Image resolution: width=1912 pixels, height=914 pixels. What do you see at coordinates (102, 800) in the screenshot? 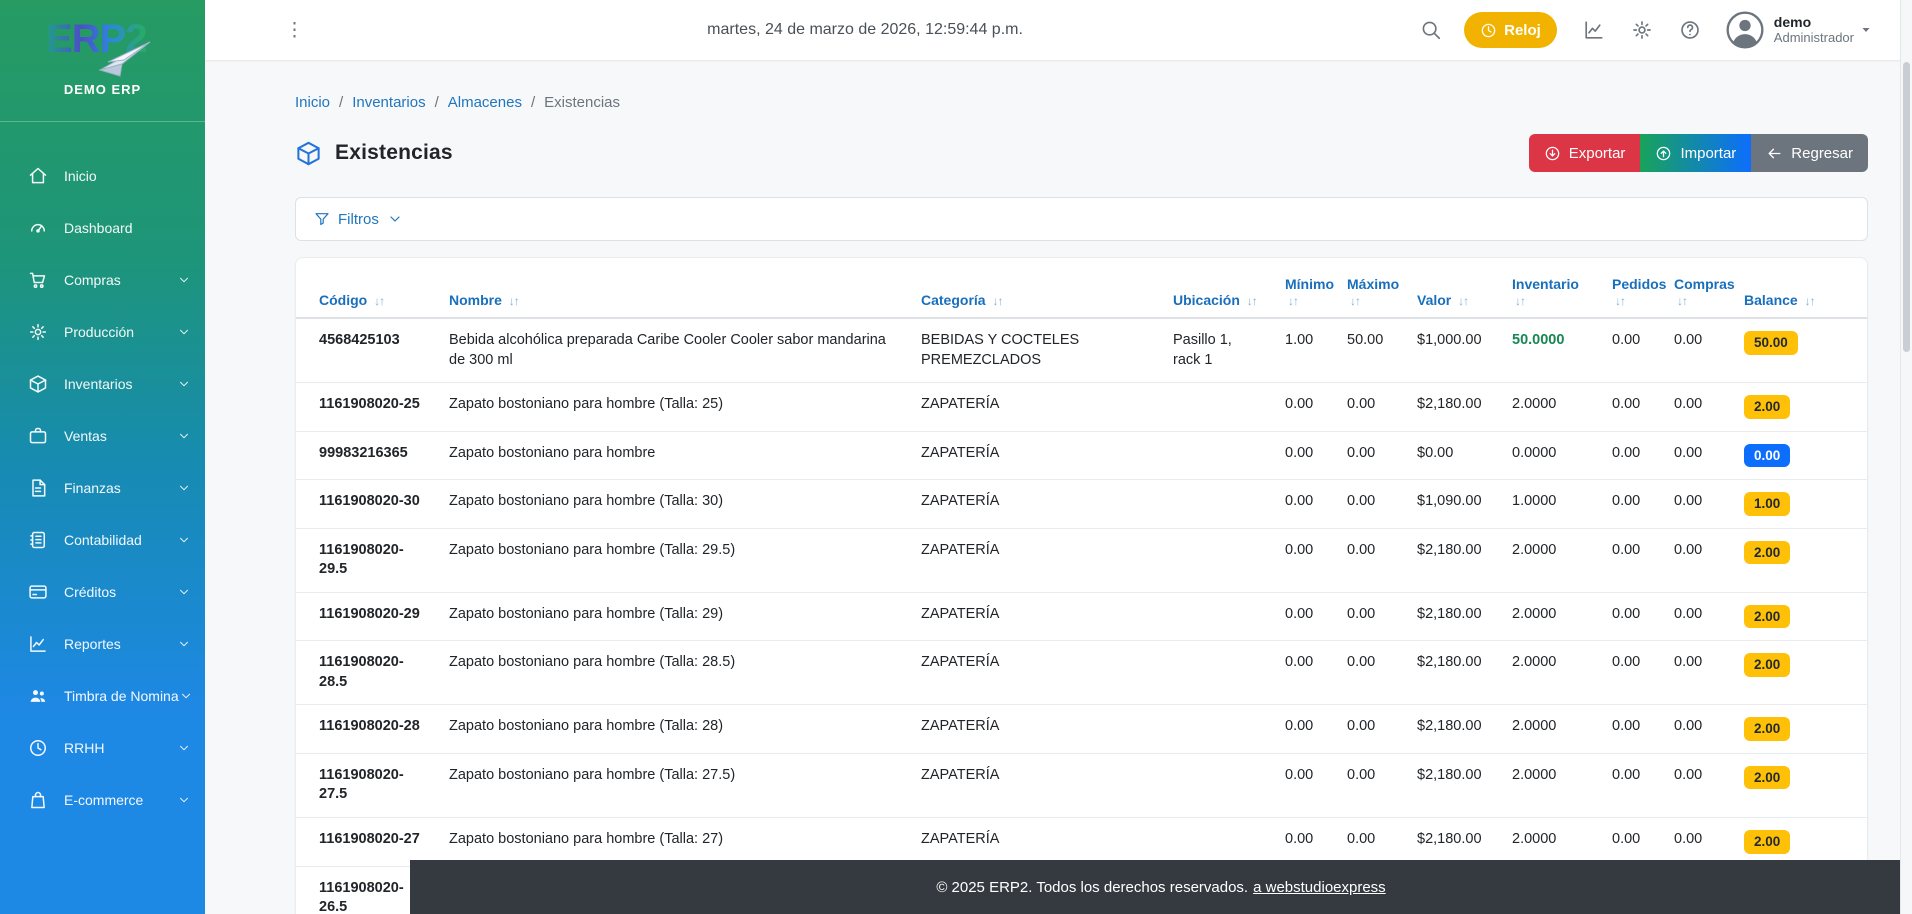
I see `sidebar-item-e-commerce: E-commerce` at bounding box center [102, 800].